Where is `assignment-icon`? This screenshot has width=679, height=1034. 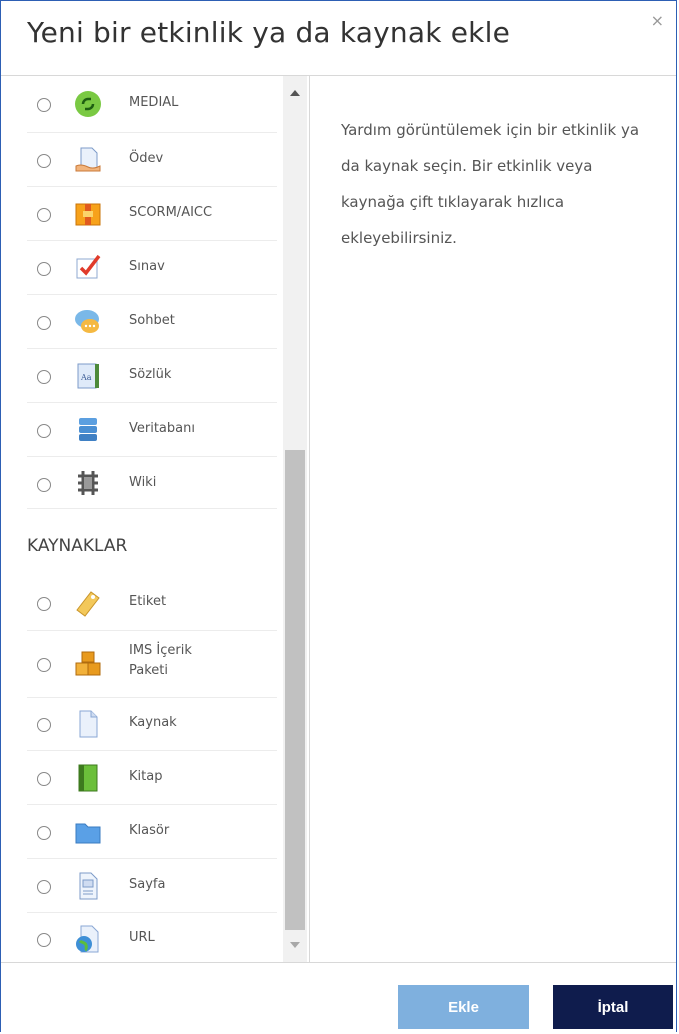 assignment-icon is located at coordinates (88, 160).